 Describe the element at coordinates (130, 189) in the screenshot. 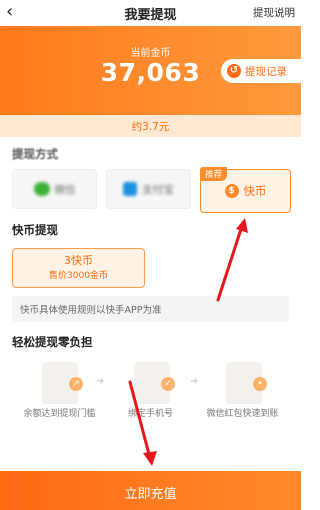

I see `alipay-icon` at that location.